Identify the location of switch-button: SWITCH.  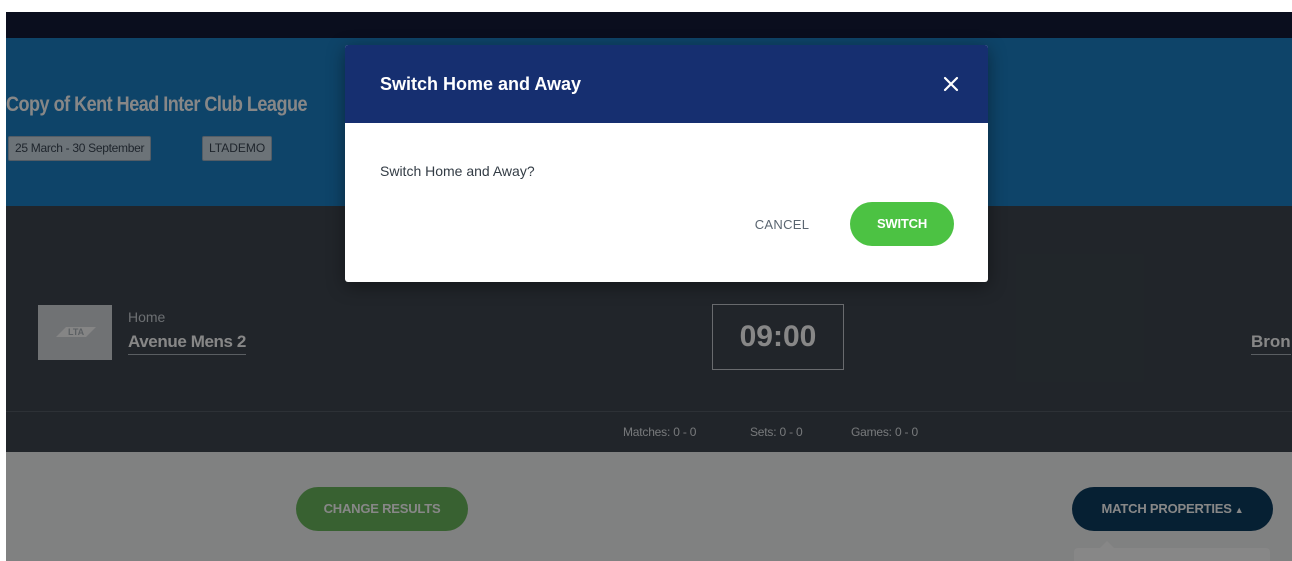
(902, 224).